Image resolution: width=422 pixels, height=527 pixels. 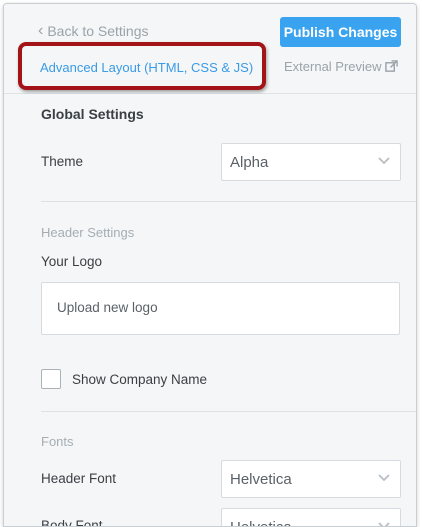 What do you see at coordinates (140, 379) in the screenshot?
I see `show-company-name-label: Show Company Name` at bounding box center [140, 379].